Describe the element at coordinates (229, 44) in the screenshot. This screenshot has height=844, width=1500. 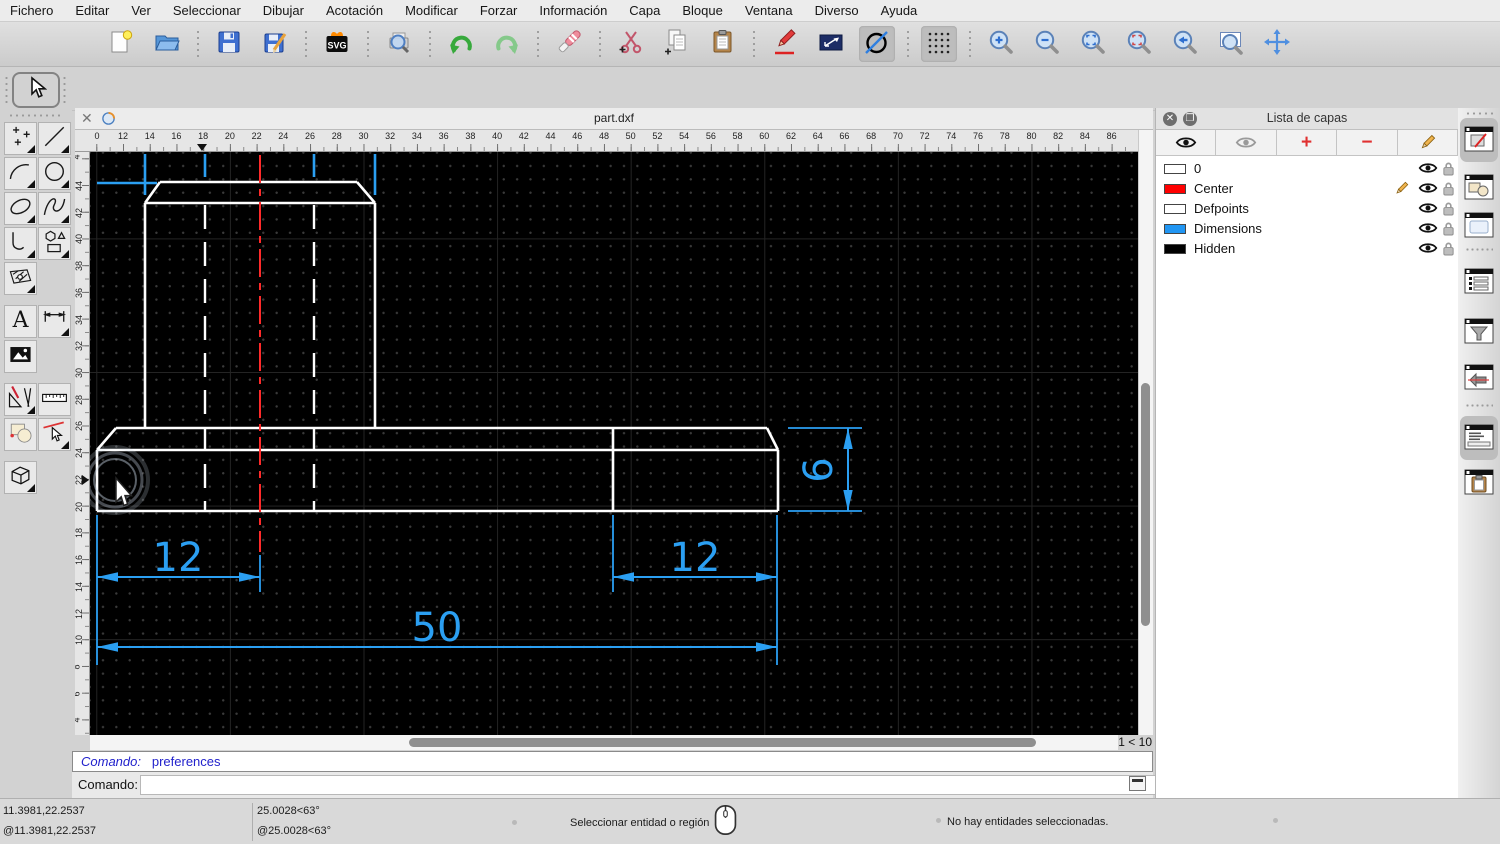
I see `save-button` at that location.